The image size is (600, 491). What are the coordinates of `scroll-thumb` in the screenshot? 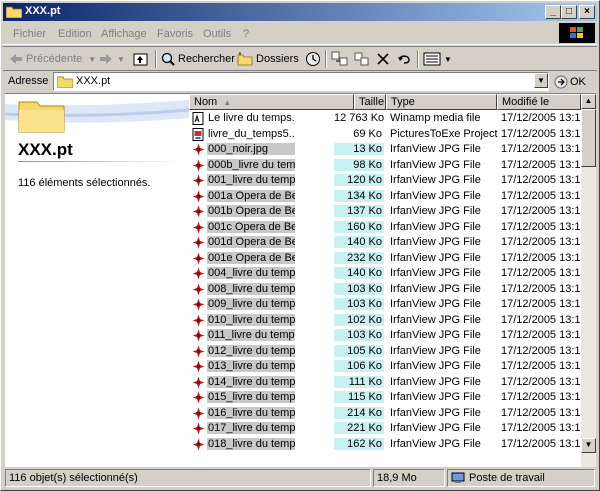 It's located at (588, 138).